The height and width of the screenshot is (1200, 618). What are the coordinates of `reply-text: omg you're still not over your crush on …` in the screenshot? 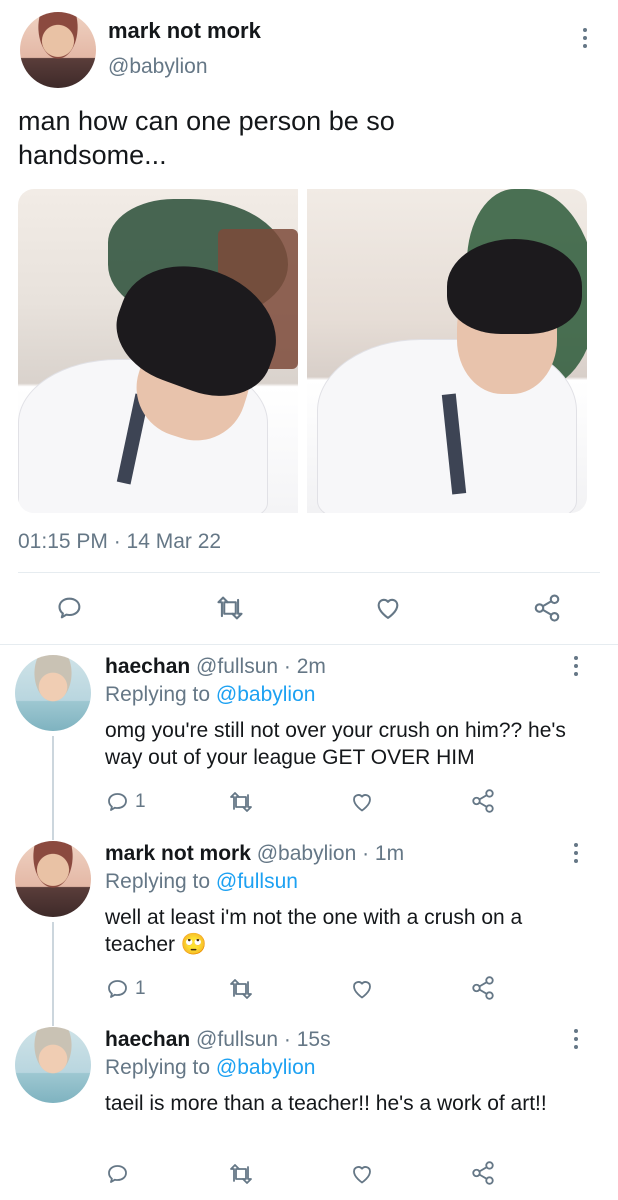 It's located at (335, 744).